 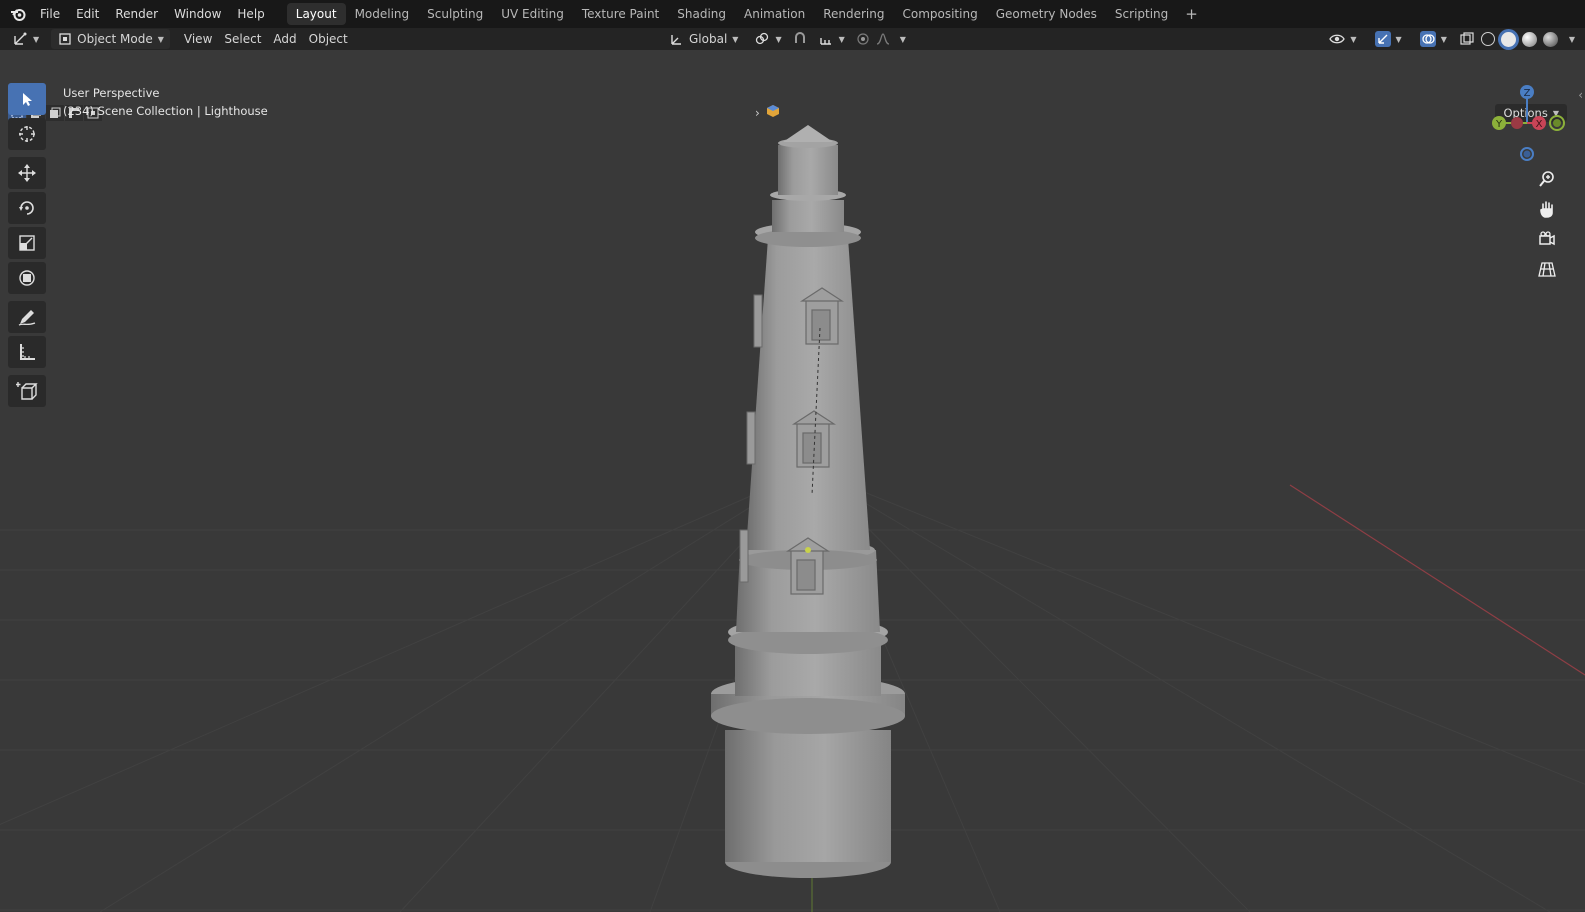 I want to click on wireframe-shading-icon, so click(x=1487, y=39).